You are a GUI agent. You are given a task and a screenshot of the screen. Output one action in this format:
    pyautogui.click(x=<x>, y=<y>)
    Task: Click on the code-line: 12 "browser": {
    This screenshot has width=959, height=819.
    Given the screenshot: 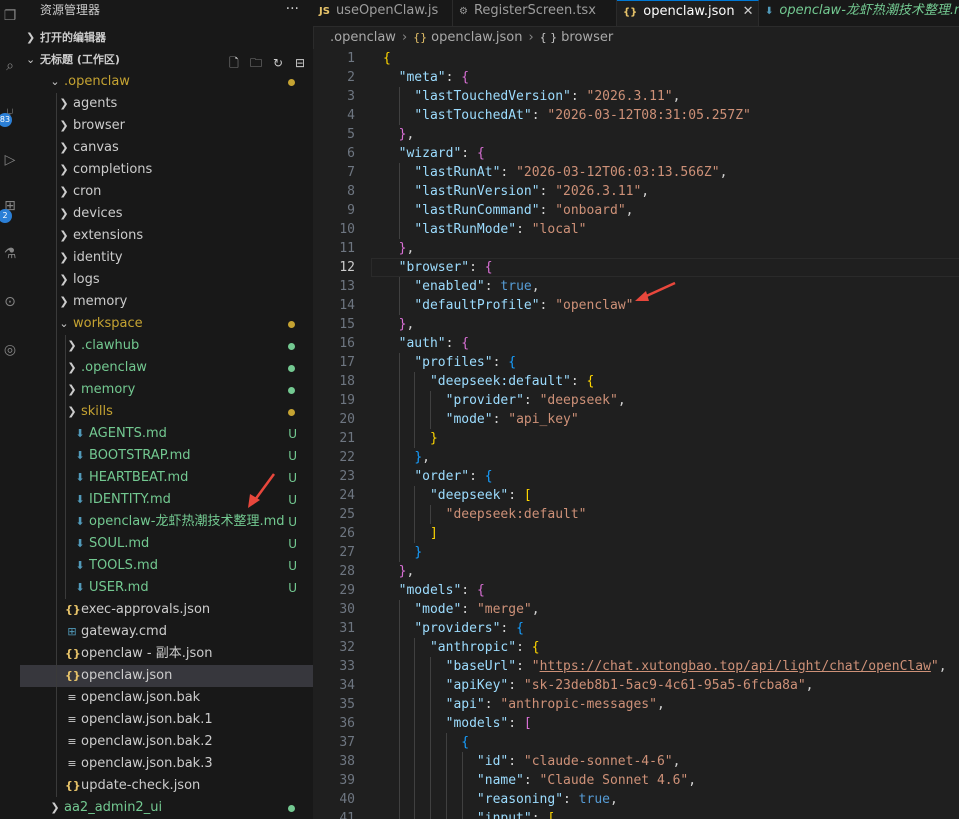 What is the action you would take?
    pyautogui.click(x=636, y=267)
    